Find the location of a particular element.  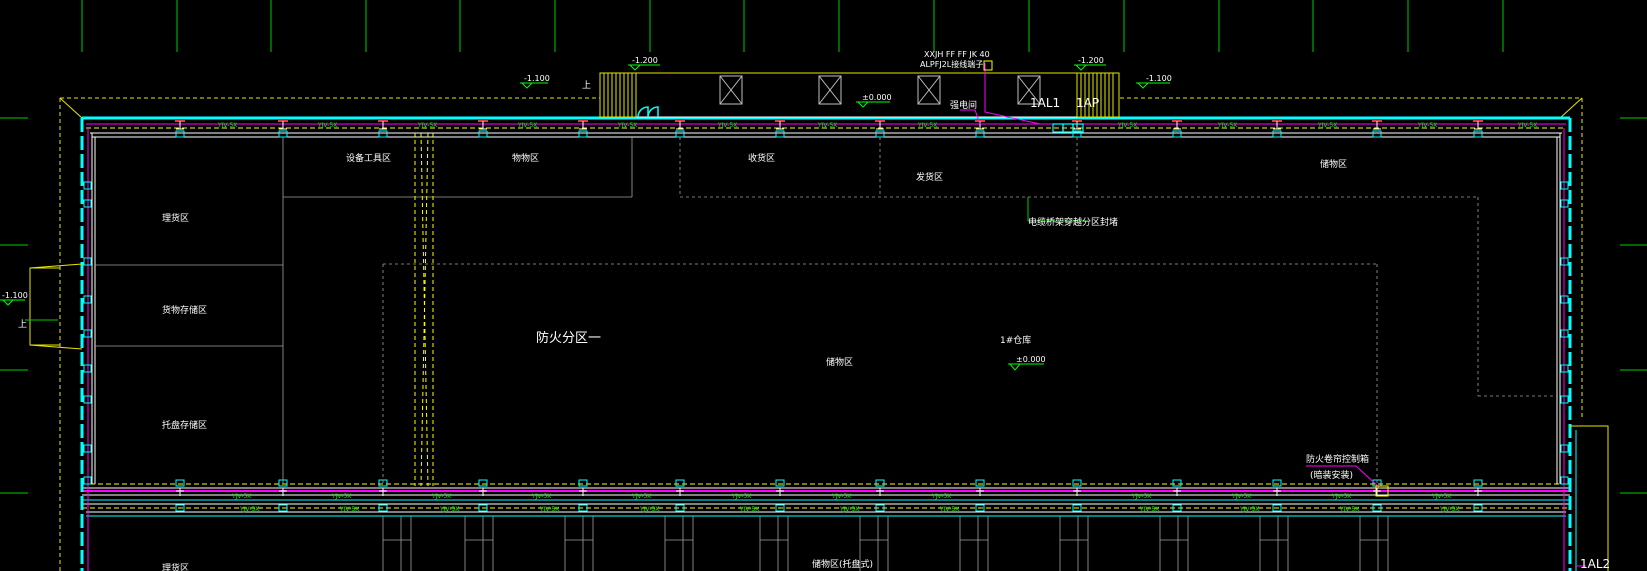

area-center-right-label: 1#仓库 is located at coordinates (1015, 340).